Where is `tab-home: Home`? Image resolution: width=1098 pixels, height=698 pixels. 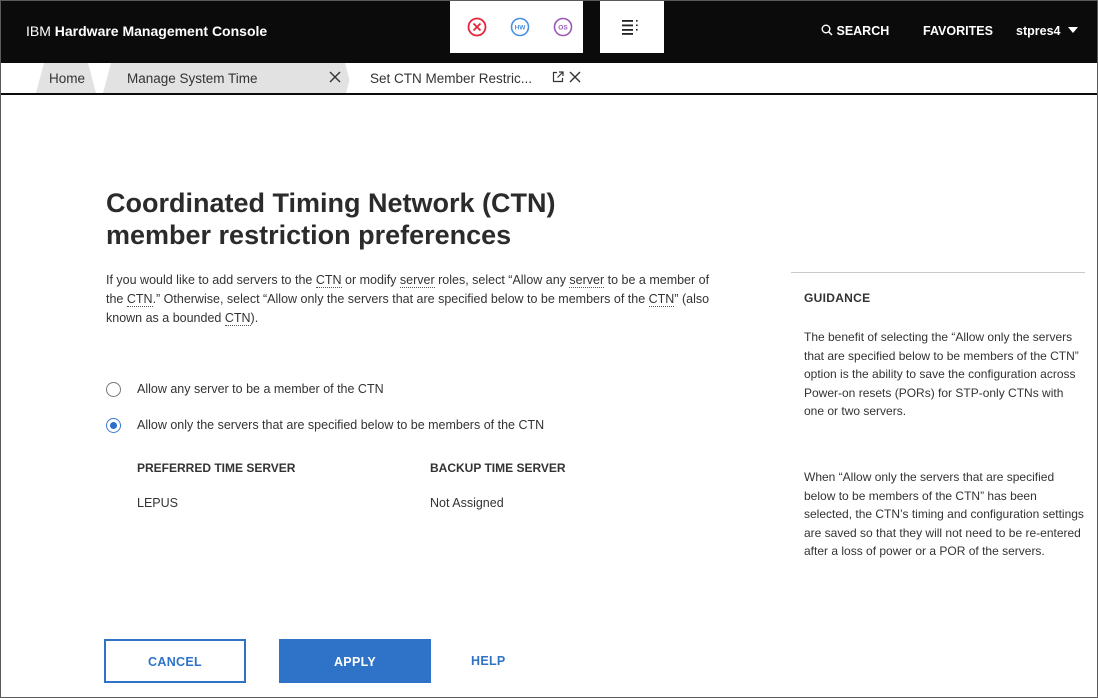
tab-home: Home is located at coordinates (66, 78).